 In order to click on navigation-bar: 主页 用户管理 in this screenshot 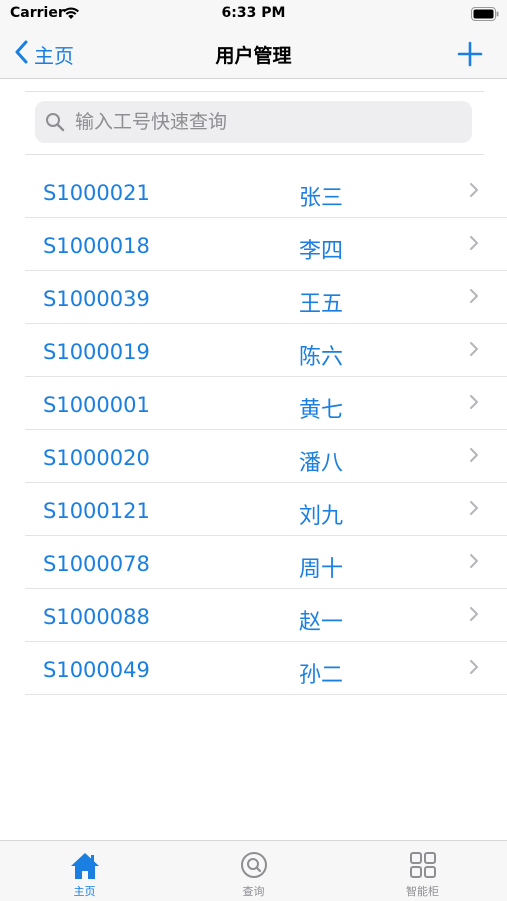, I will do `click(253, 54)`.